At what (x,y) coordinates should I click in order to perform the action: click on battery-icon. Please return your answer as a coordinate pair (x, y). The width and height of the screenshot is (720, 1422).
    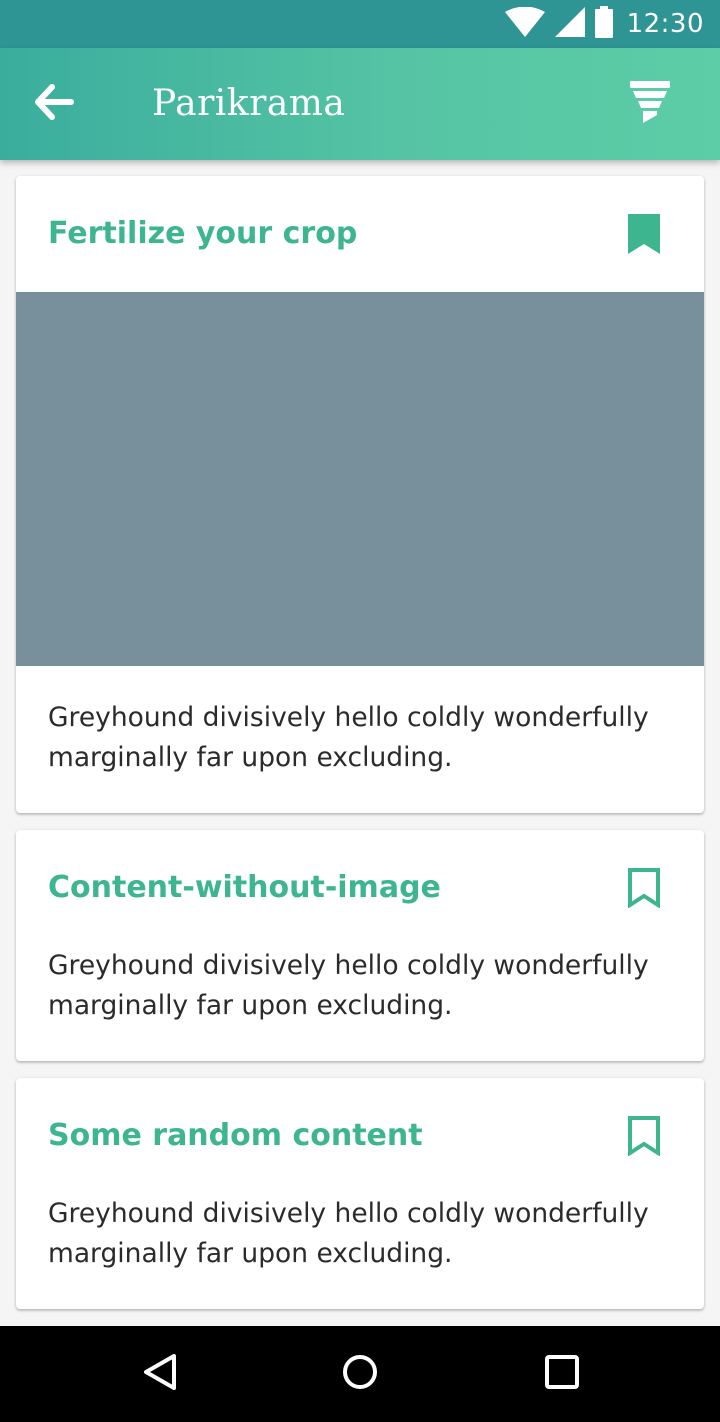
    Looking at the image, I should click on (603, 24).